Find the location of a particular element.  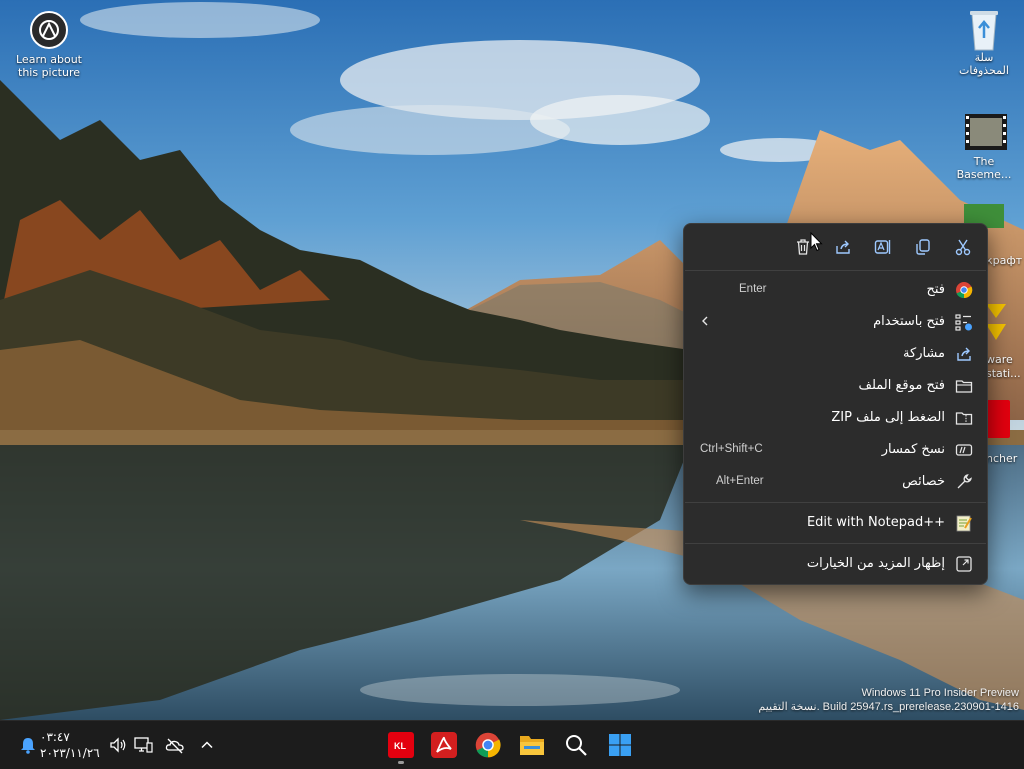

taskbar: ٠٣:٤٧ ٢٠٢٣/١١/٢٦ KL is located at coordinates (512, 744).